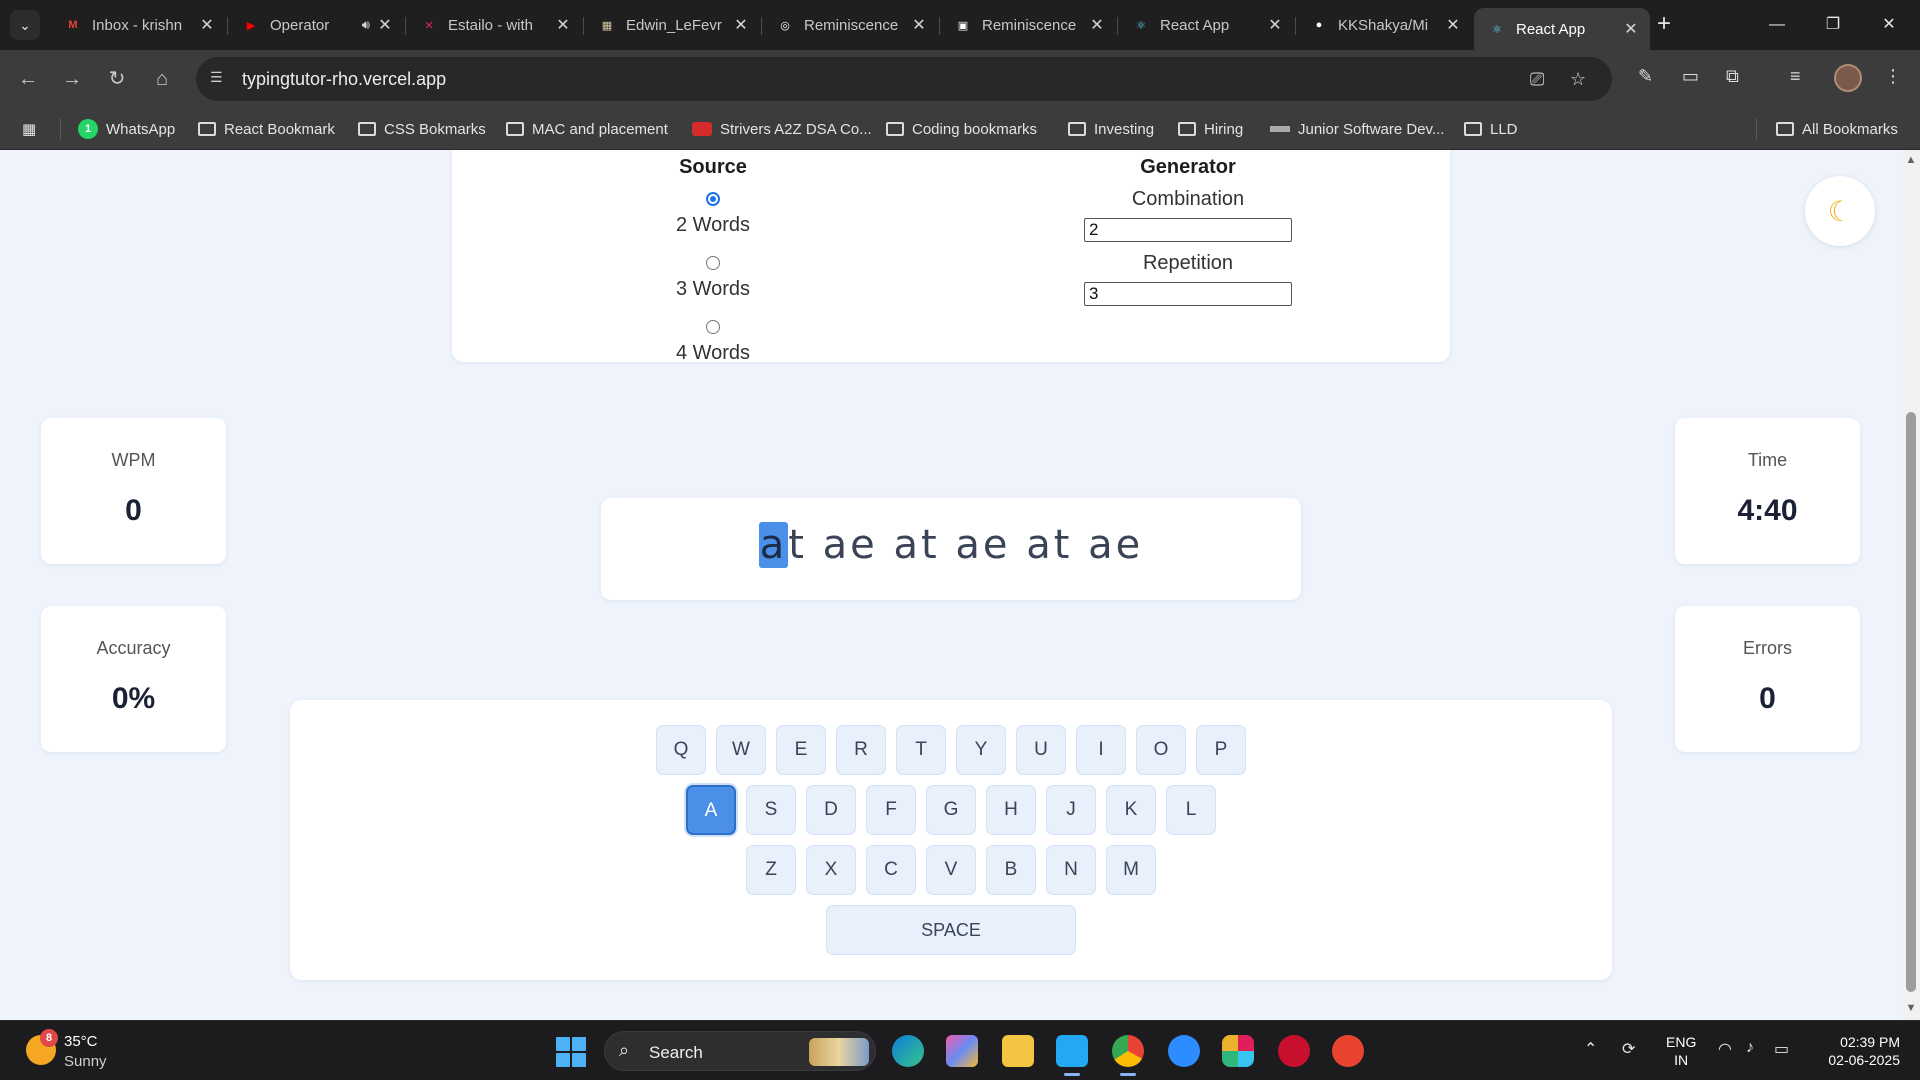 Image resolution: width=1920 pixels, height=1080 pixels. What do you see at coordinates (861, 750) in the screenshot?
I see `key-r: R` at bounding box center [861, 750].